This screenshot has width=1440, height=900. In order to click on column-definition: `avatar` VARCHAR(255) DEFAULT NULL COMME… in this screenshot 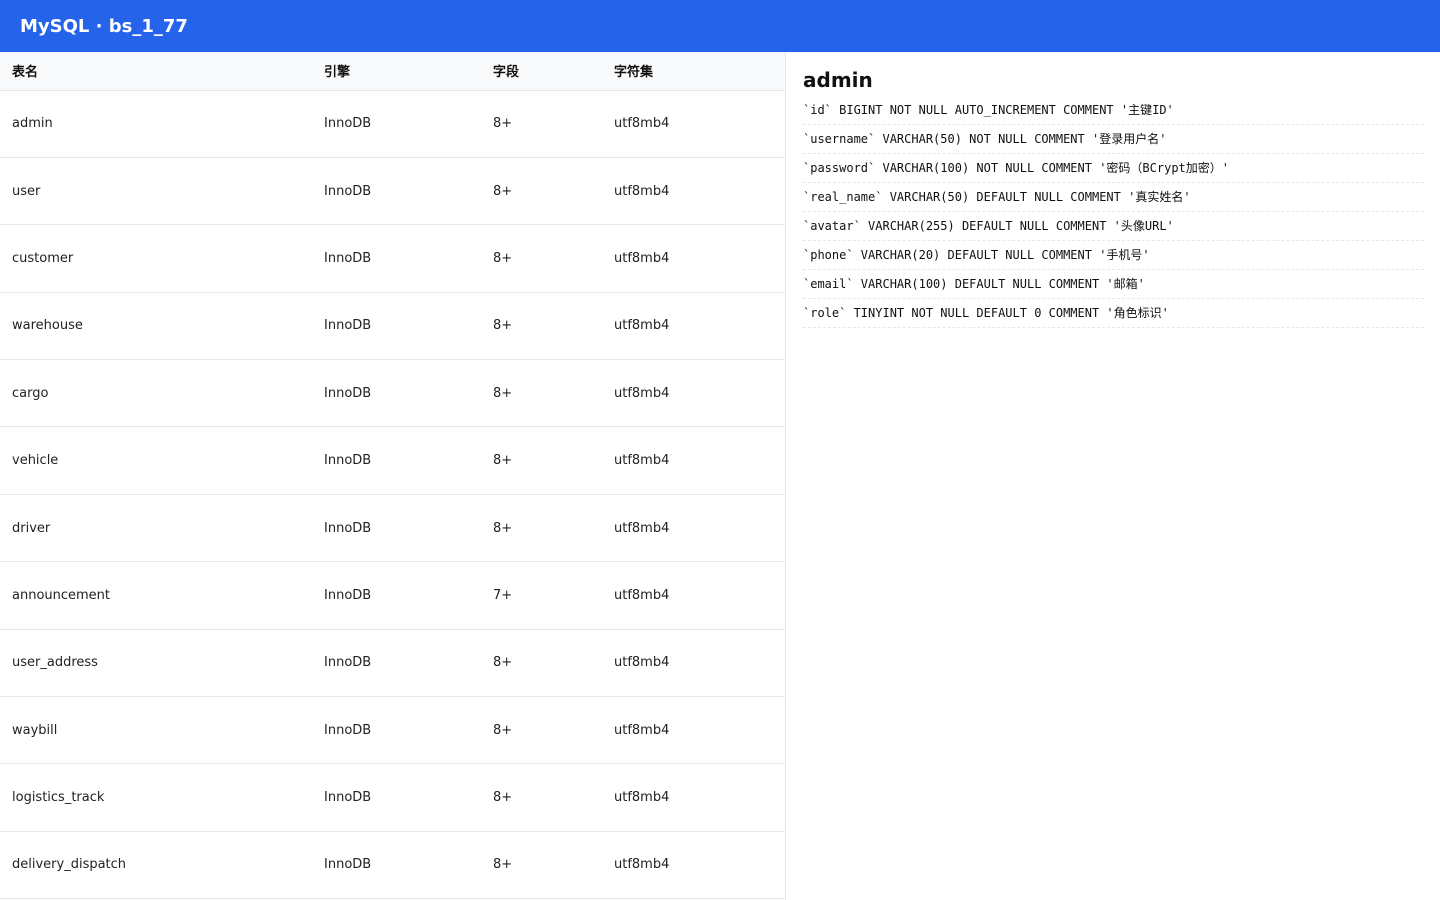, I will do `click(1113, 226)`.